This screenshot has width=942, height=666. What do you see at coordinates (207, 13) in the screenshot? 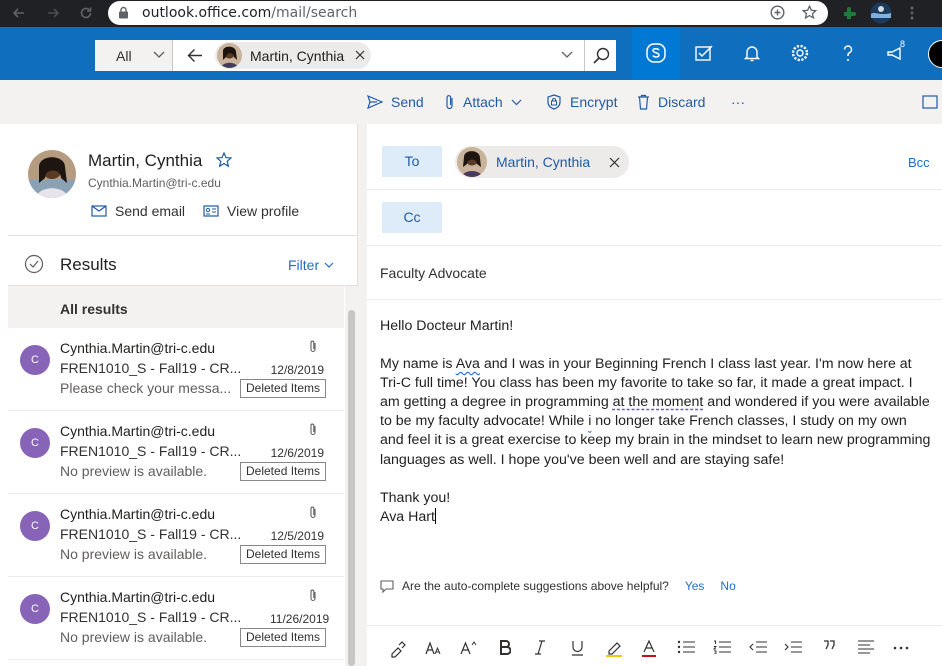
I see `url-host: outlook.office.com` at bounding box center [207, 13].